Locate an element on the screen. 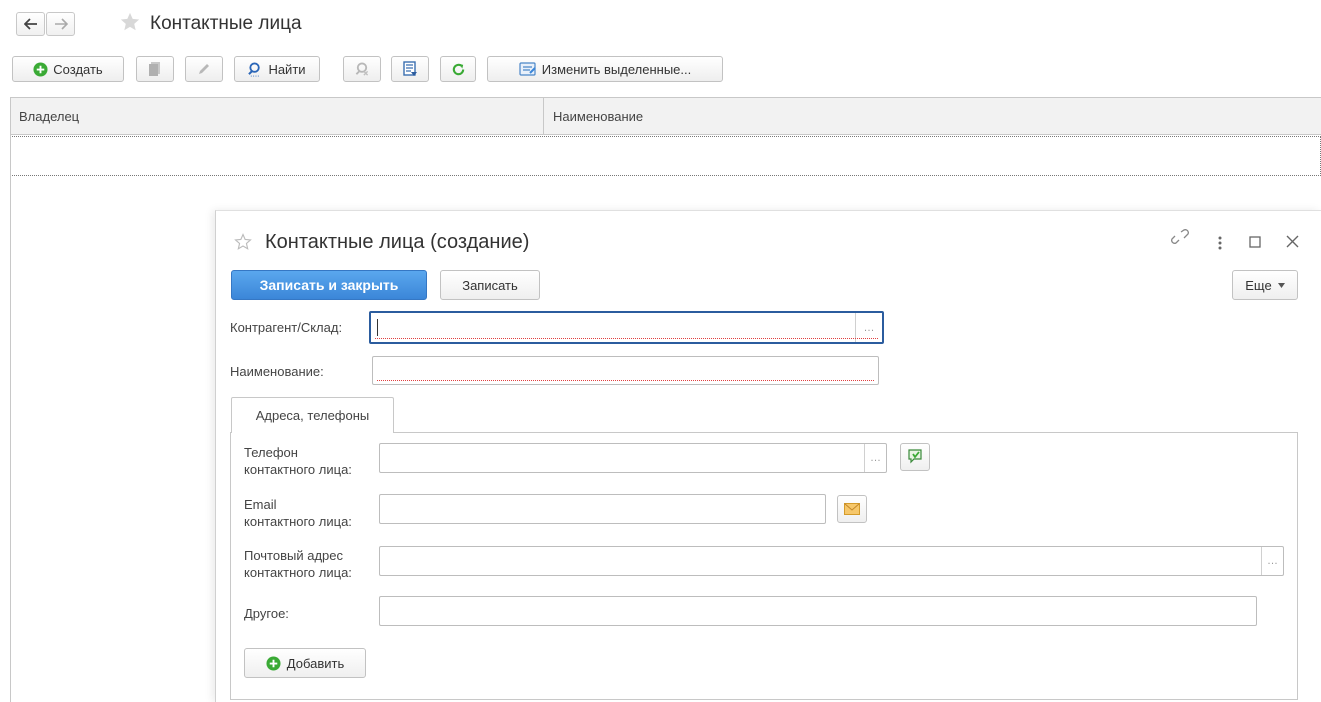  email-label-line-1: Email is located at coordinates (260, 504).